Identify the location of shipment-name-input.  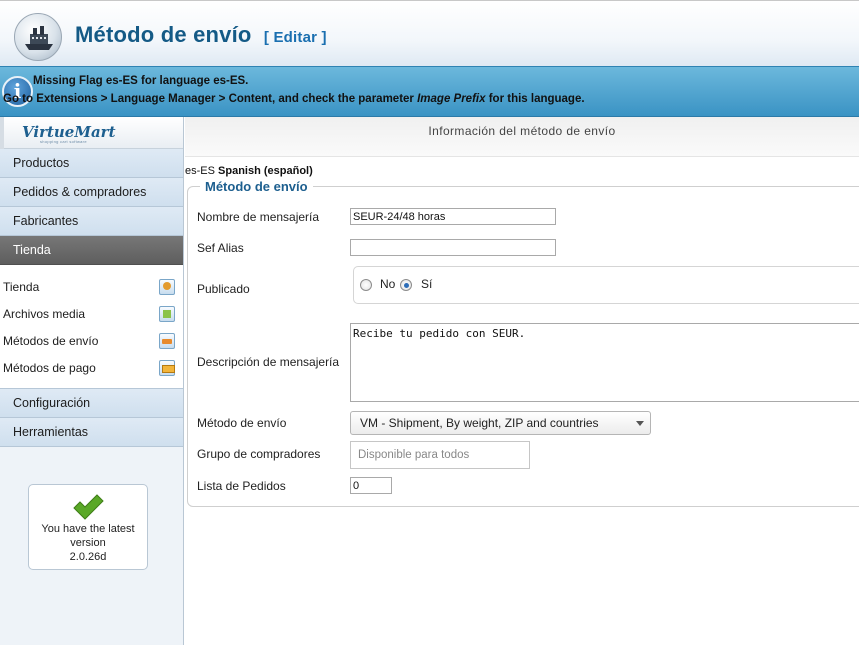
(453, 216).